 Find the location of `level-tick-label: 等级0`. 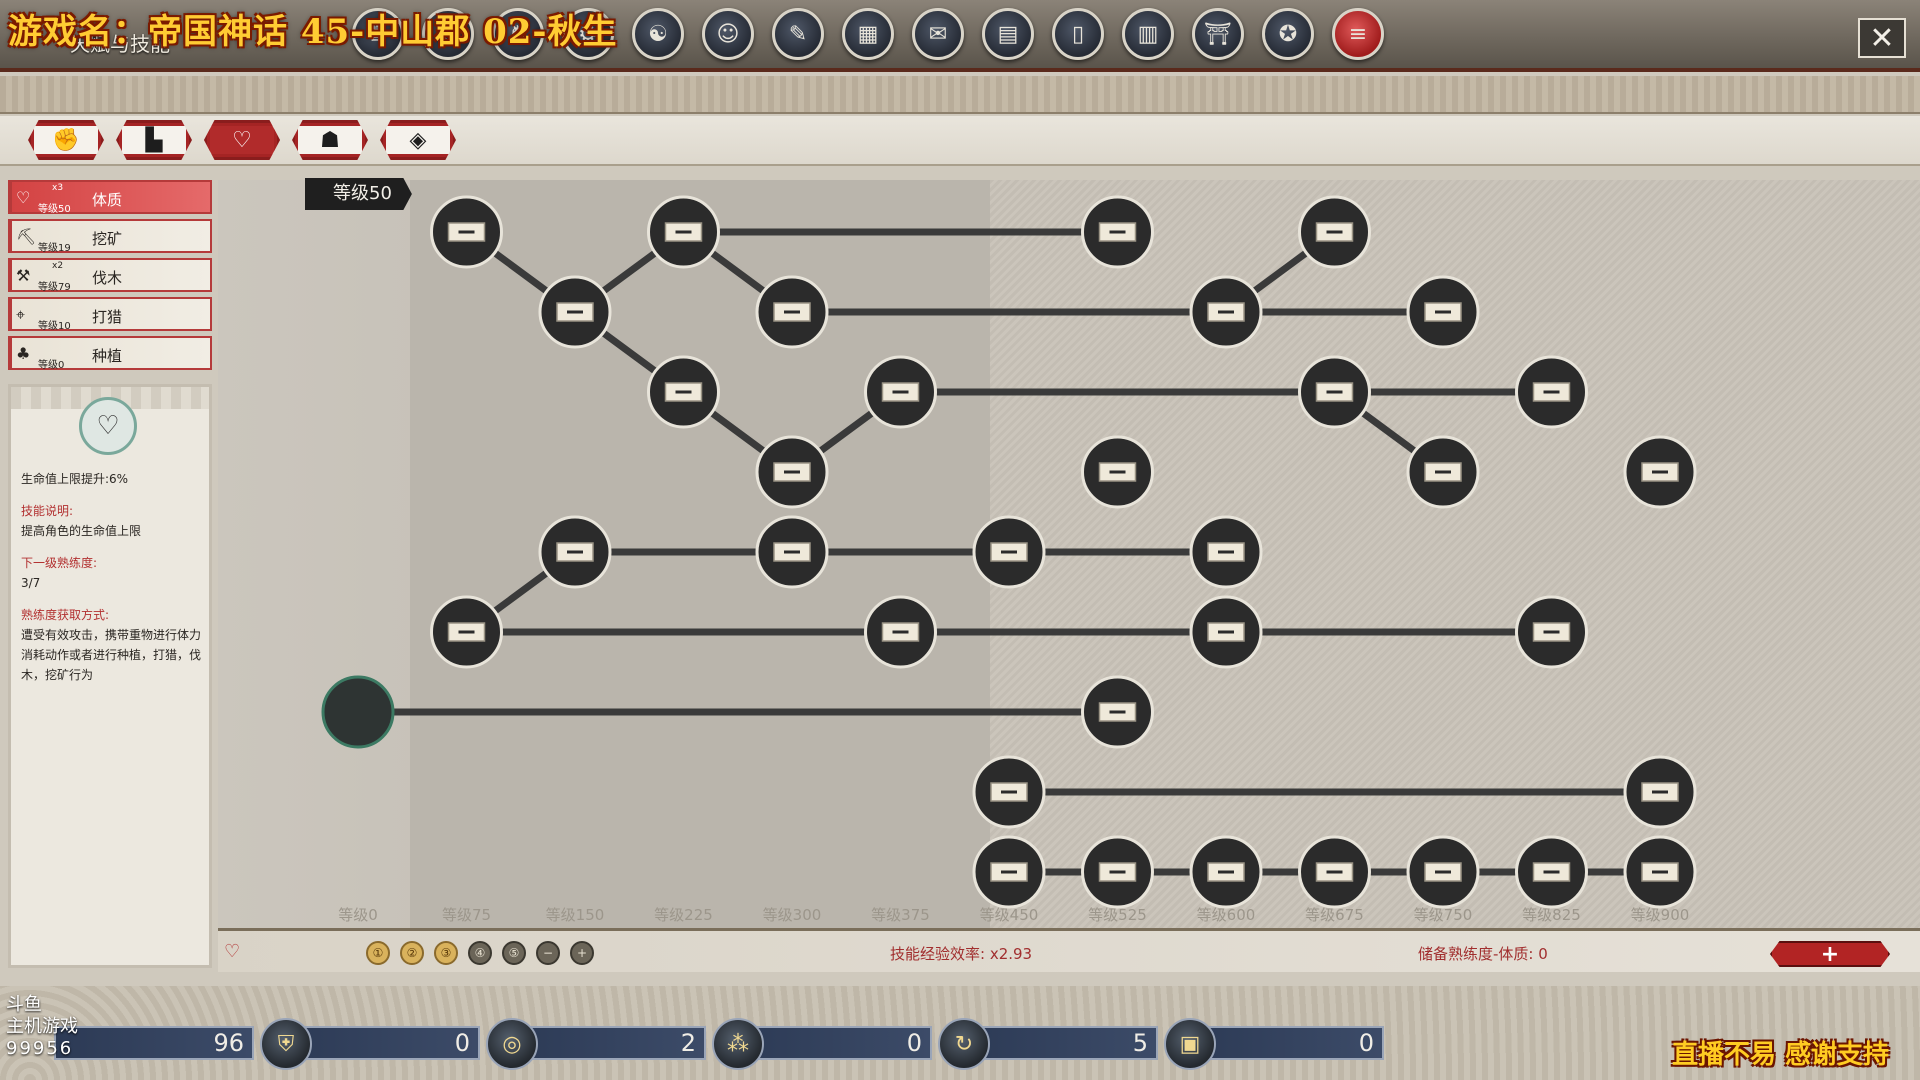

level-tick-label: 等级0 is located at coordinates (358, 915).